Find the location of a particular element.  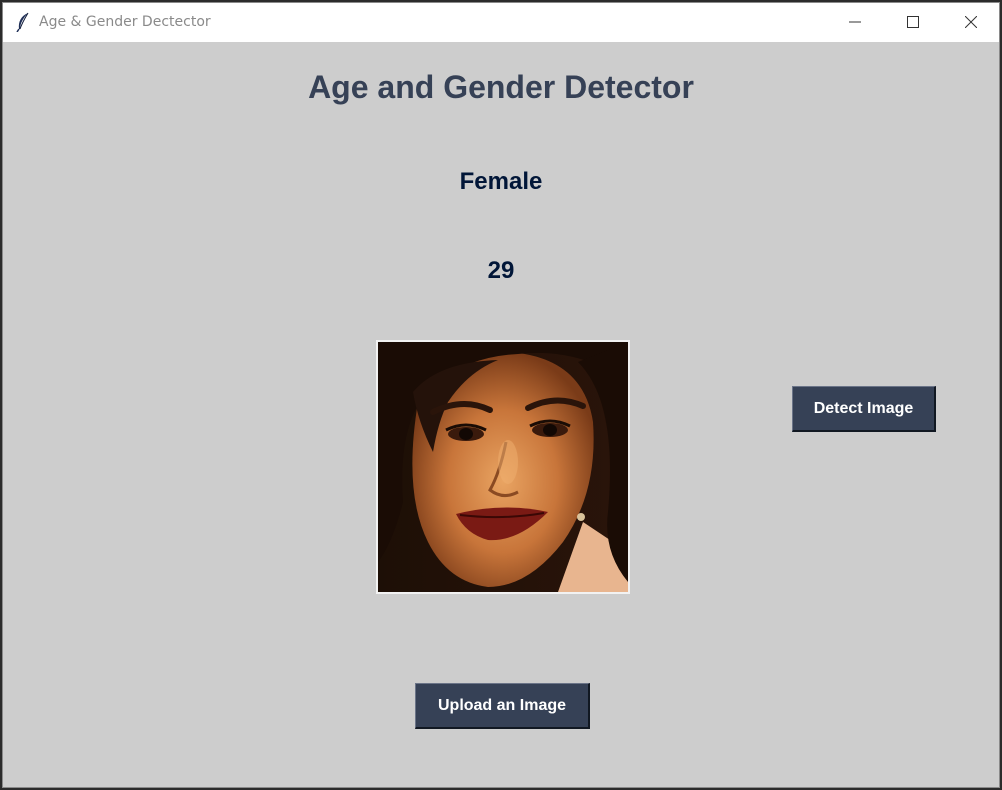

feather-icon is located at coordinates (23, 22).